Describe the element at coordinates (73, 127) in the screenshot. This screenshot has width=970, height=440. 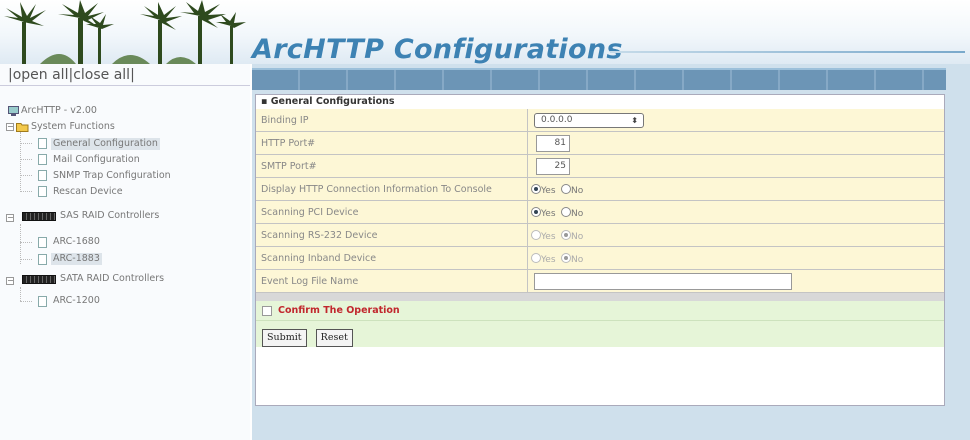
I see `tree-system-functions: System Functions` at that location.